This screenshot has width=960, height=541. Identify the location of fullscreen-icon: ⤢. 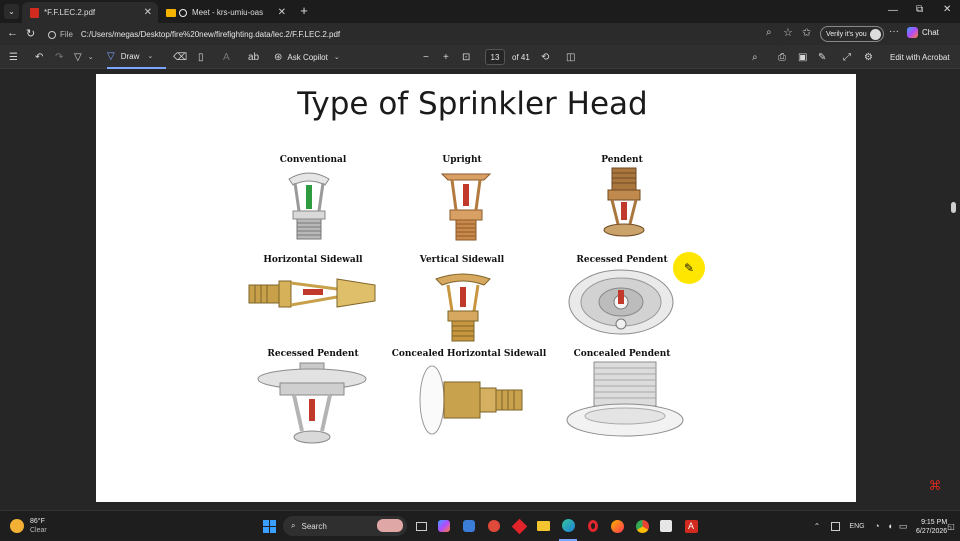
(847, 57).